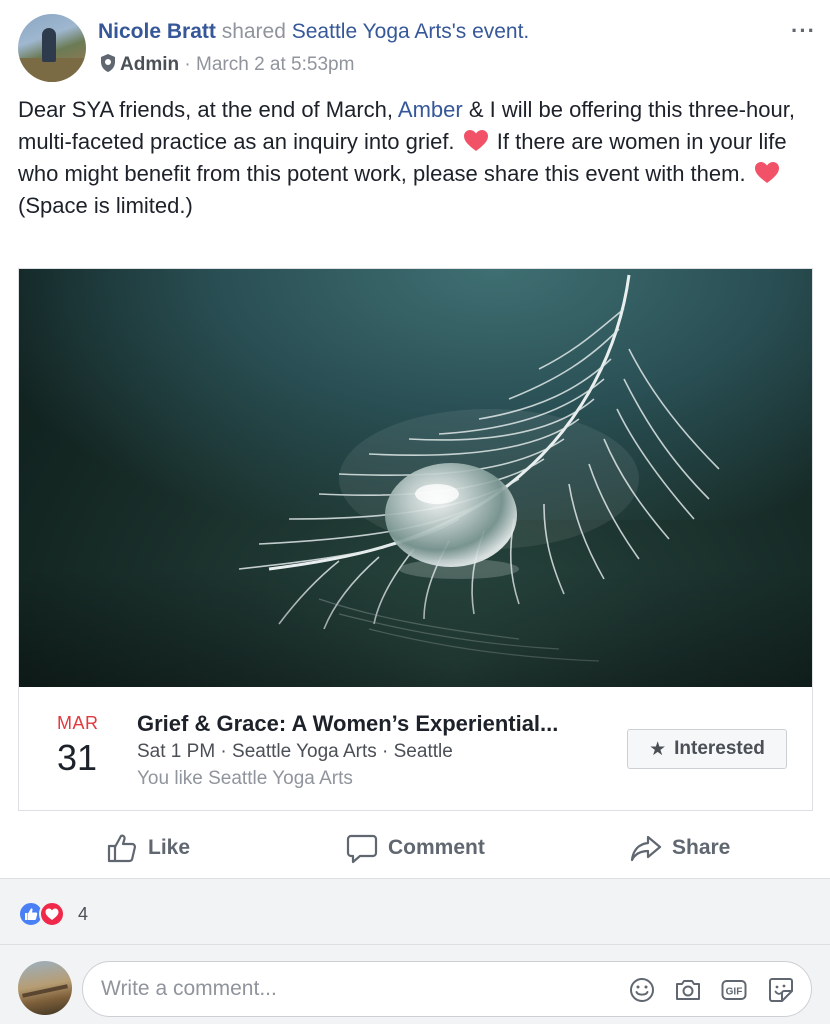 Image resolution: width=830 pixels, height=1024 pixels. What do you see at coordinates (275, 64) in the screenshot?
I see `post-timestamp: March 2 at 5:53pm` at bounding box center [275, 64].